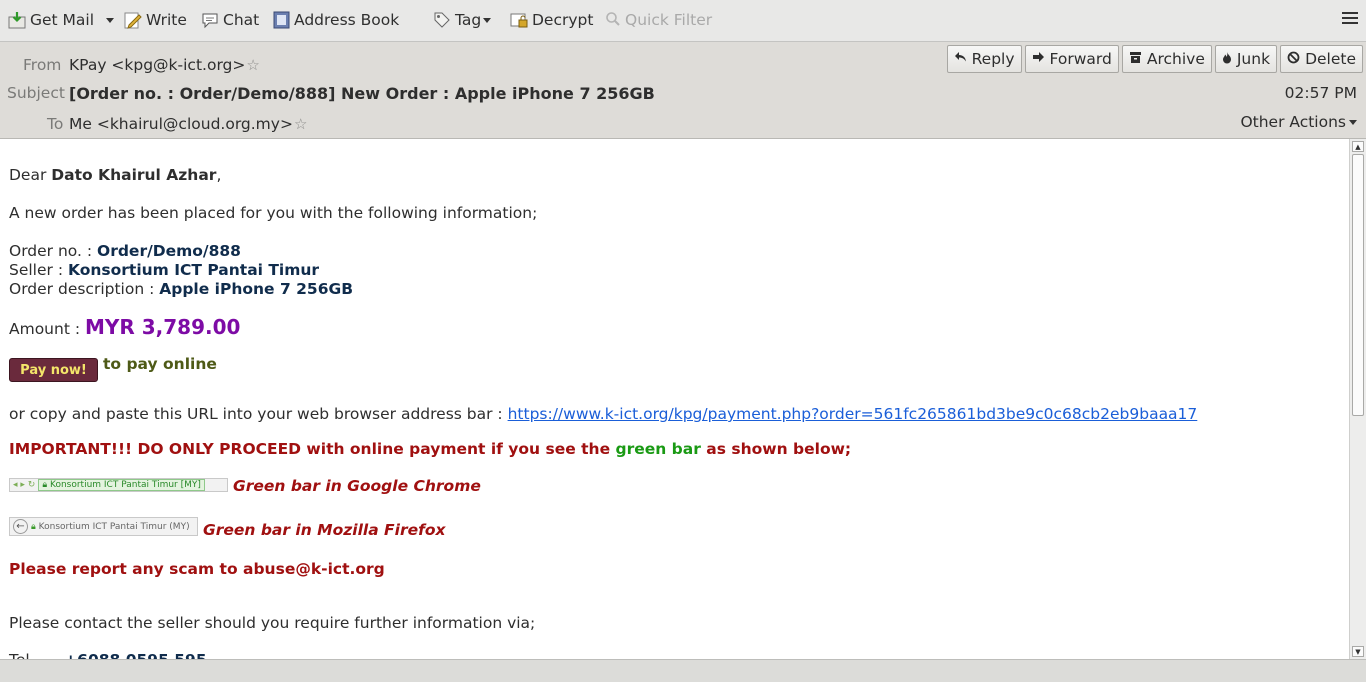  I want to click on tel-value: +6088 0595 595, so click(135, 655).